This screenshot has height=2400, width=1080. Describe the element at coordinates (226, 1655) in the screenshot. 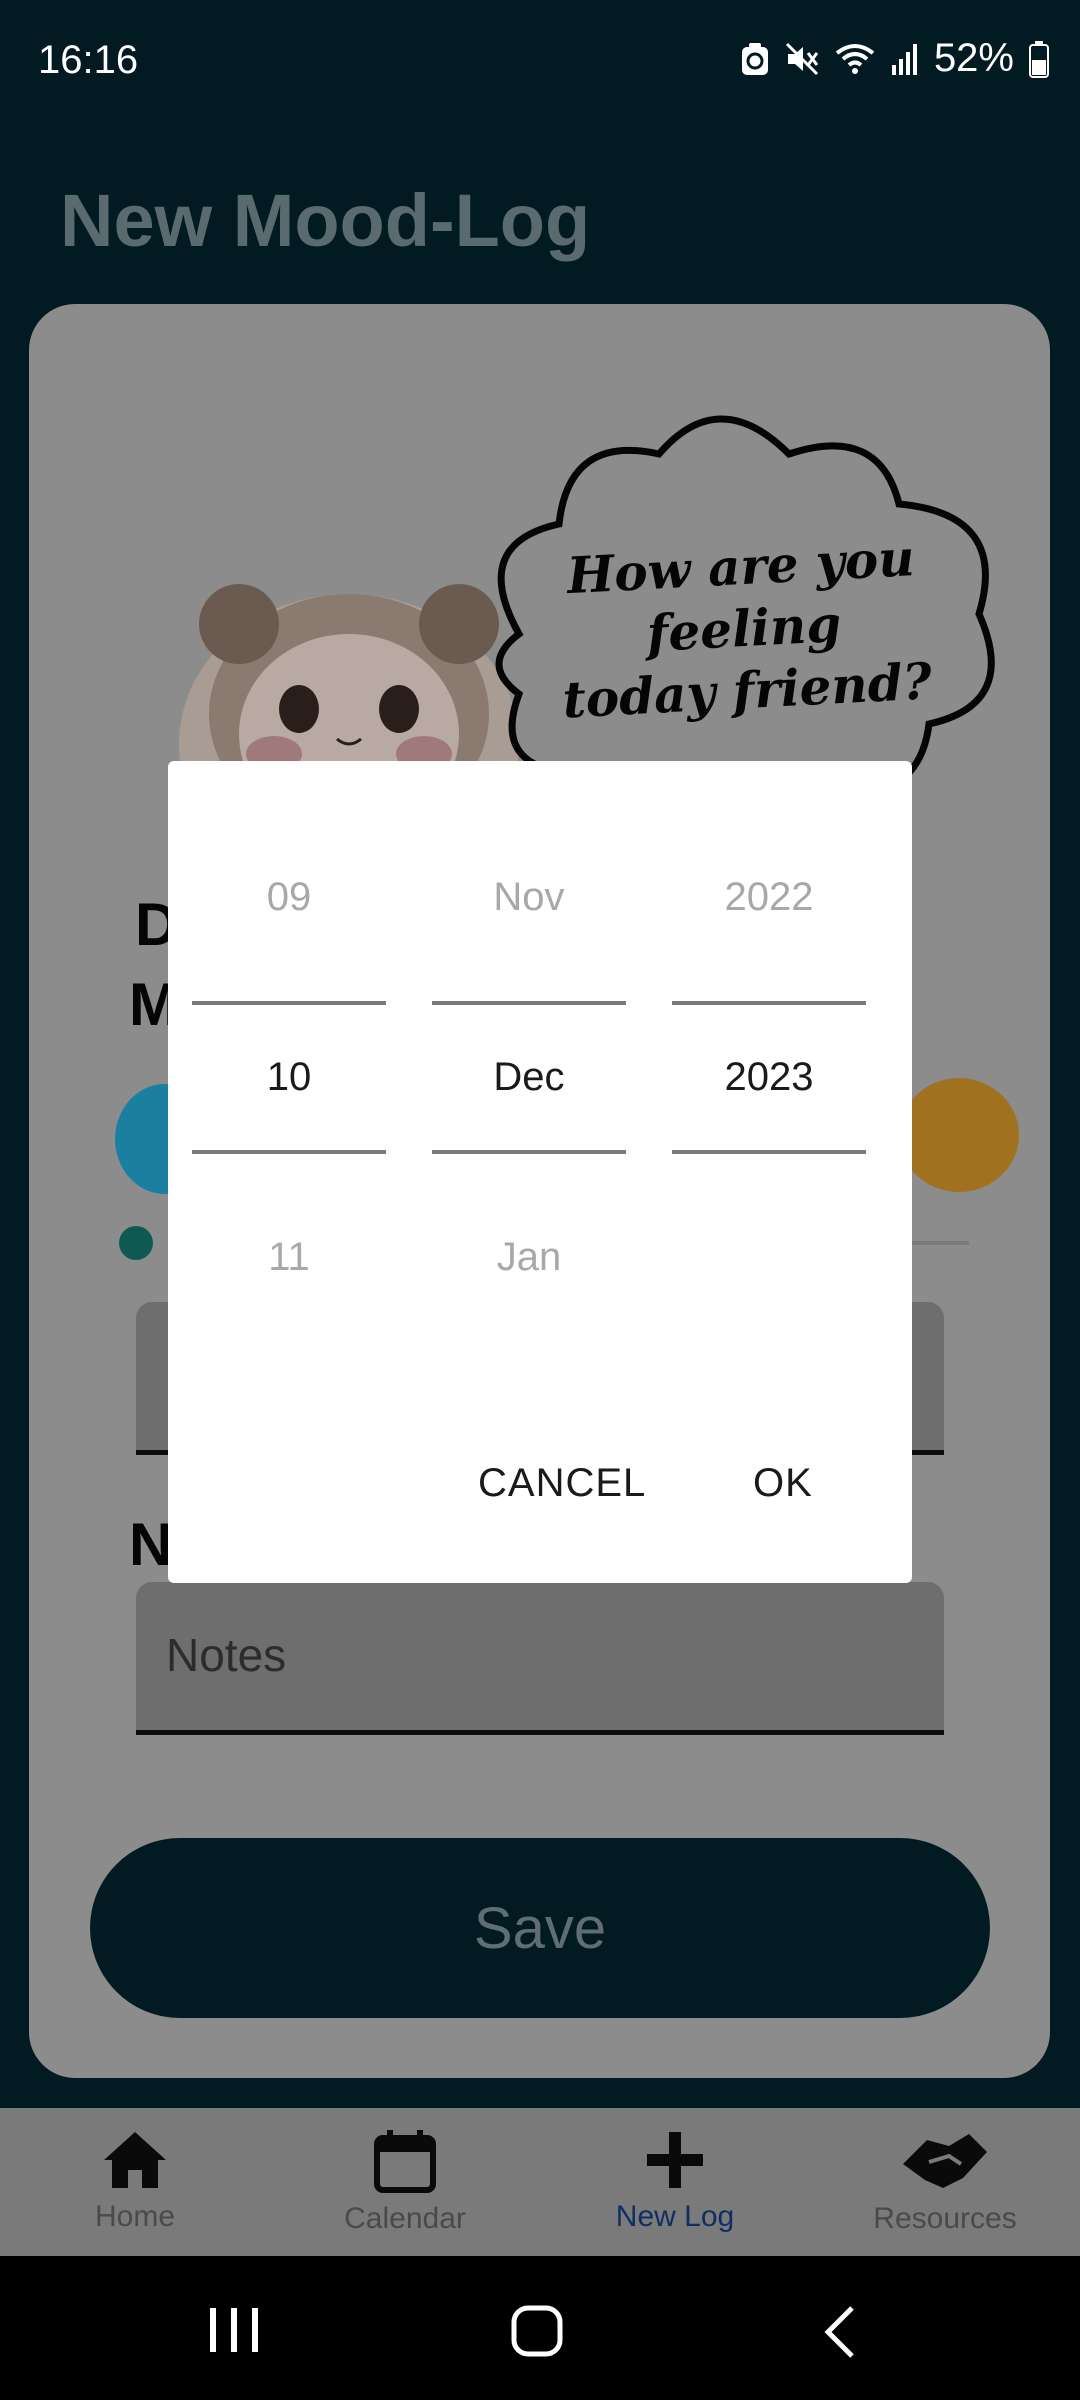

I see `notes-placeholder: Notes` at that location.